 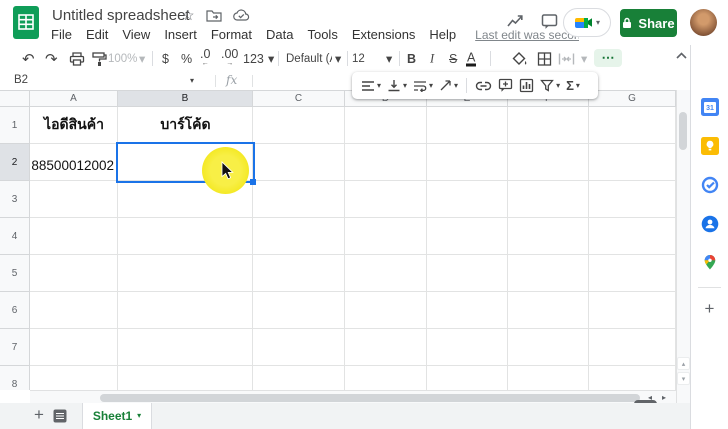 What do you see at coordinates (710, 185) in the screenshot?
I see `tasks-icon` at bounding box center [710, 185].